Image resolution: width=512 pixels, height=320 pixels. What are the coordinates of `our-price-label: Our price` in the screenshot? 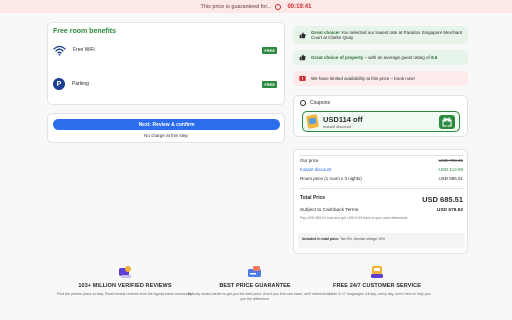 It's located at (309, 160).